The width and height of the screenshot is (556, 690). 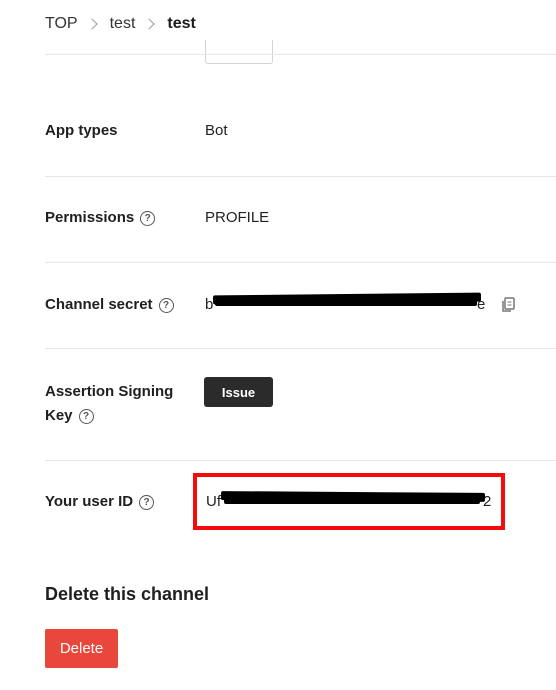 I want to click on permissions-value: PROFILE, so click(x=237, y=217).